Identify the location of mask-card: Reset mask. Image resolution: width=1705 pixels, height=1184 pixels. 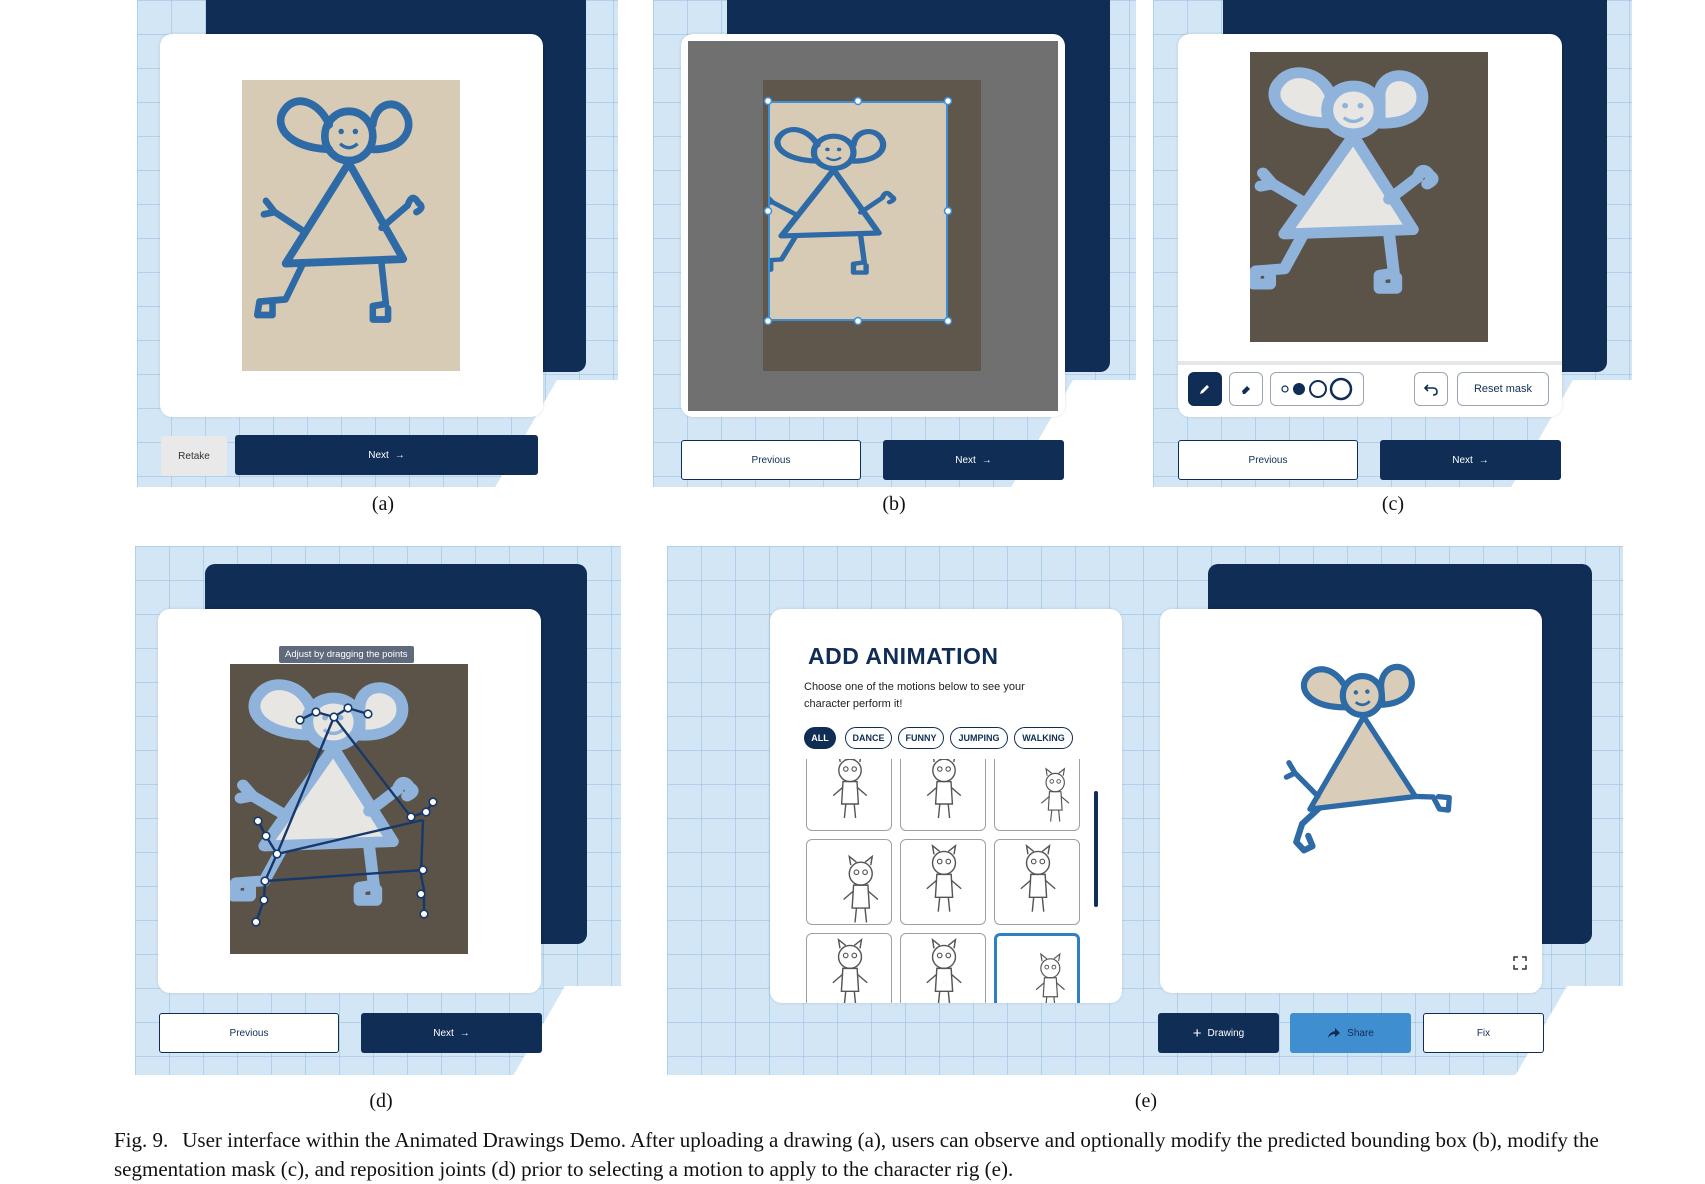
(1370, 225).